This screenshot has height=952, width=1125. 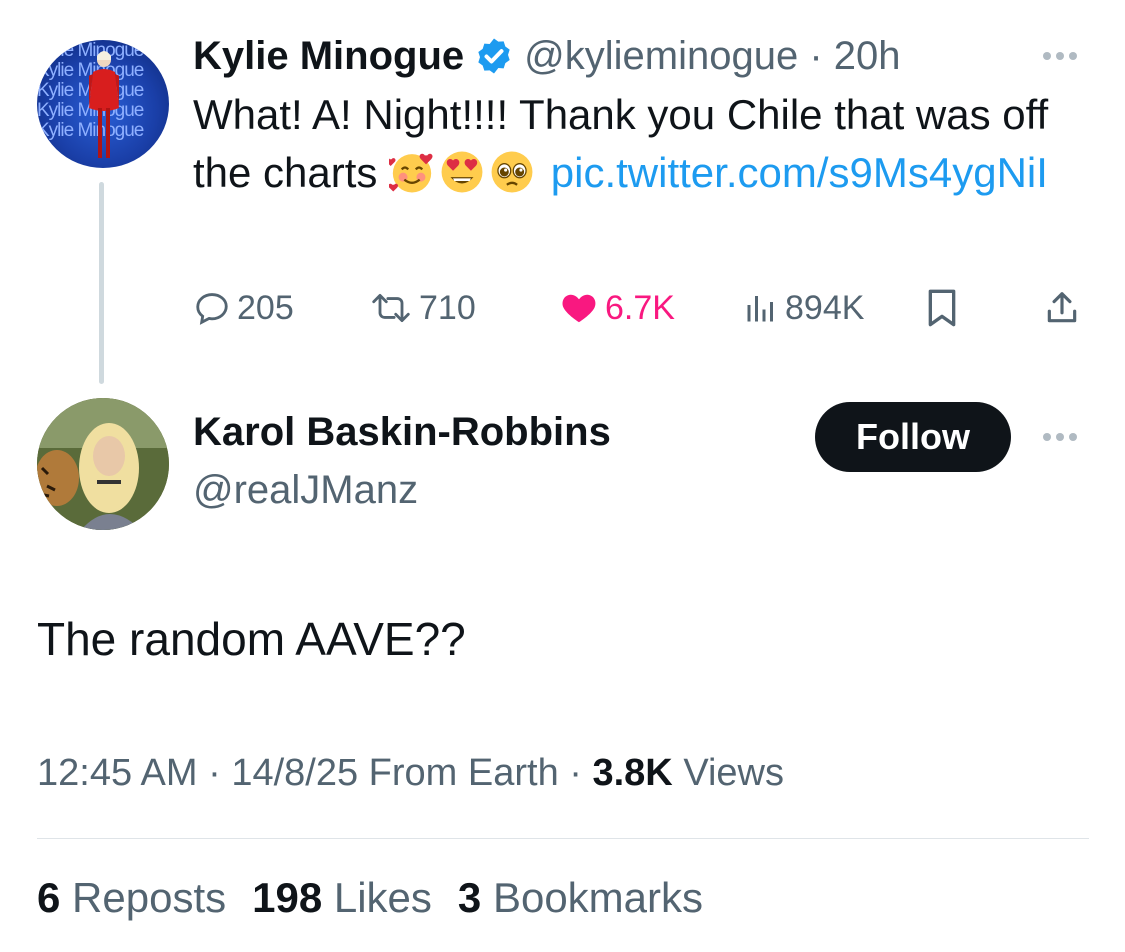 I want to click on reply-timestamp: 12:45 AM · 14/8/25 From Earth ·, so click(x=314, y=773).